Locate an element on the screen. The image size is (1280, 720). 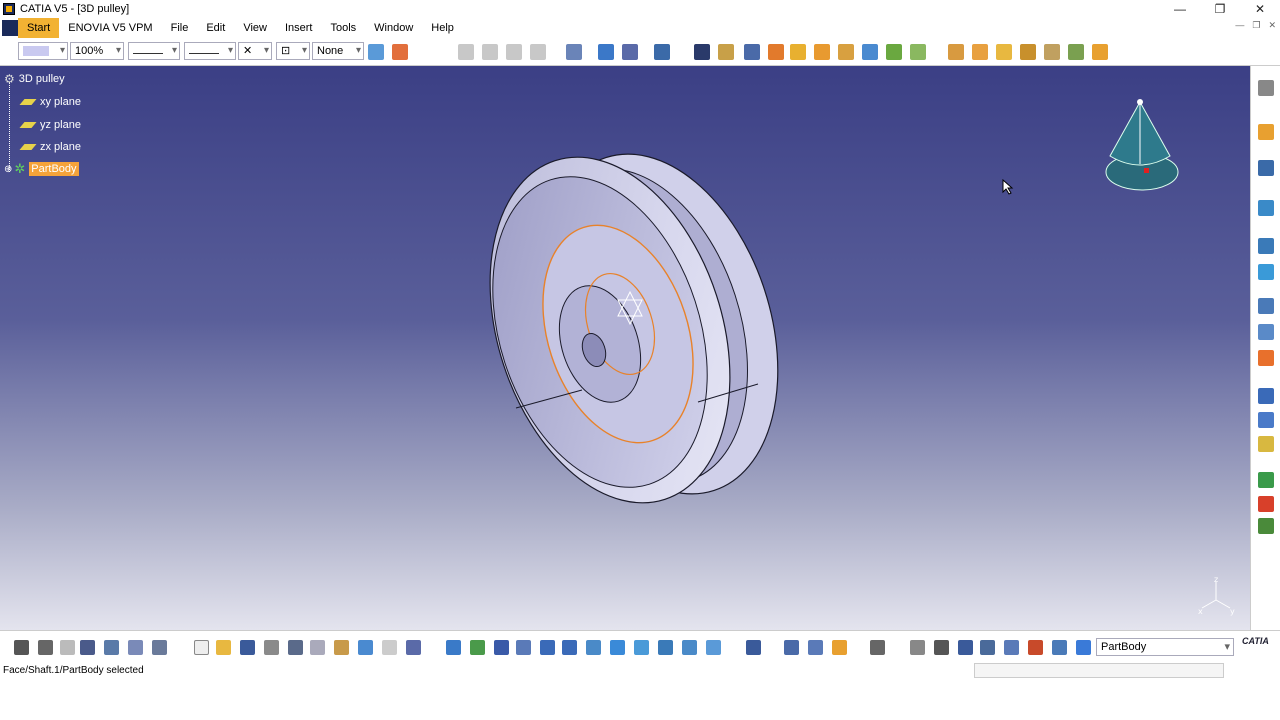
menu-enovia: ENOVIA V5 VPM is located at coordinates (110, 28).